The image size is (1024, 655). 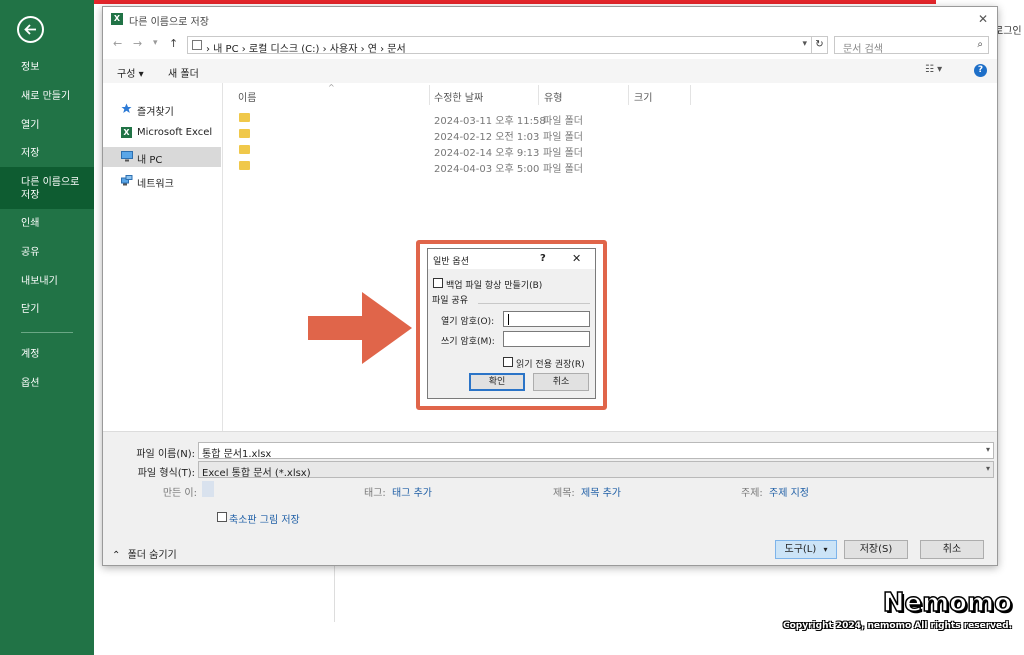 What do you see at coordinates (47, 252) in the screenshot?
I see `backstage-share: 공유` at bounding box center [47, 252].